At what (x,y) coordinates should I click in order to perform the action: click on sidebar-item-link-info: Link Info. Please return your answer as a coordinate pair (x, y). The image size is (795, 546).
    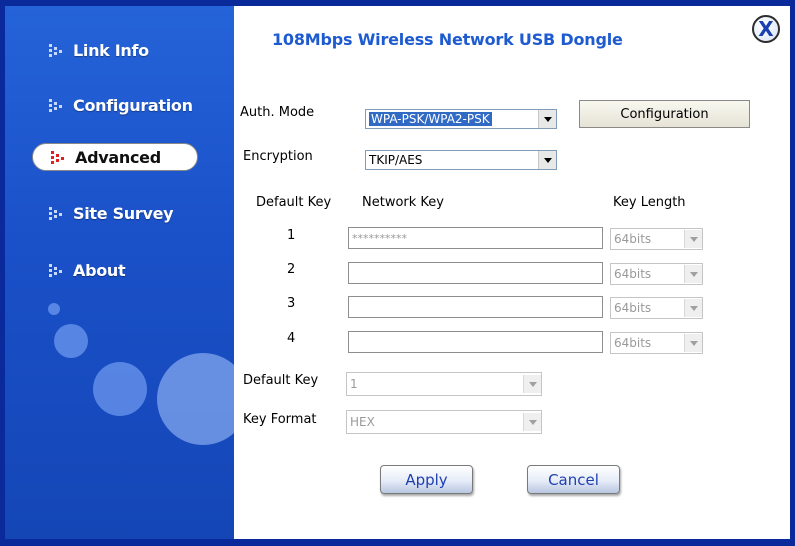
    Looking at the image, I should click on (119, 50).